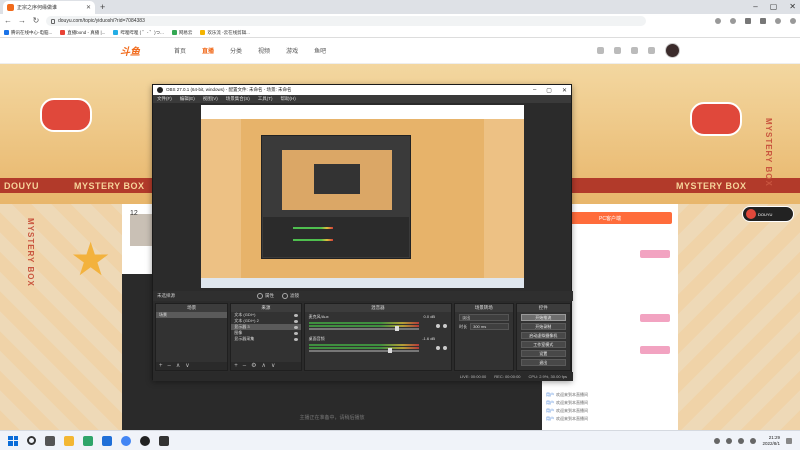 This screenshot has height=450, width=800. Describe the element at coordinates (718, 21) in the screenshot. I see `share-icon` at that location.